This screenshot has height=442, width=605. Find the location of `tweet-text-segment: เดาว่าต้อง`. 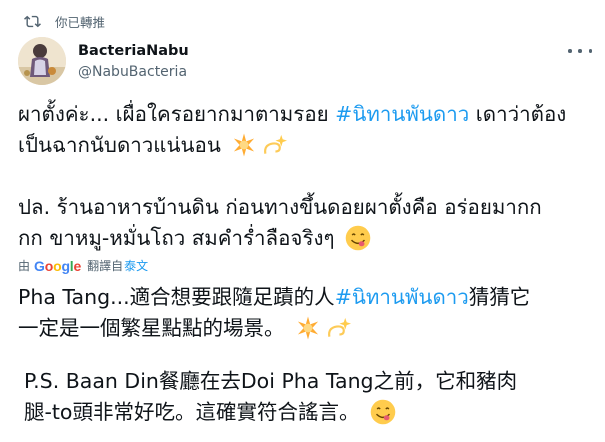

tweet-text-segment: เดาว่าต้อง is located at coordinates (518, 114).